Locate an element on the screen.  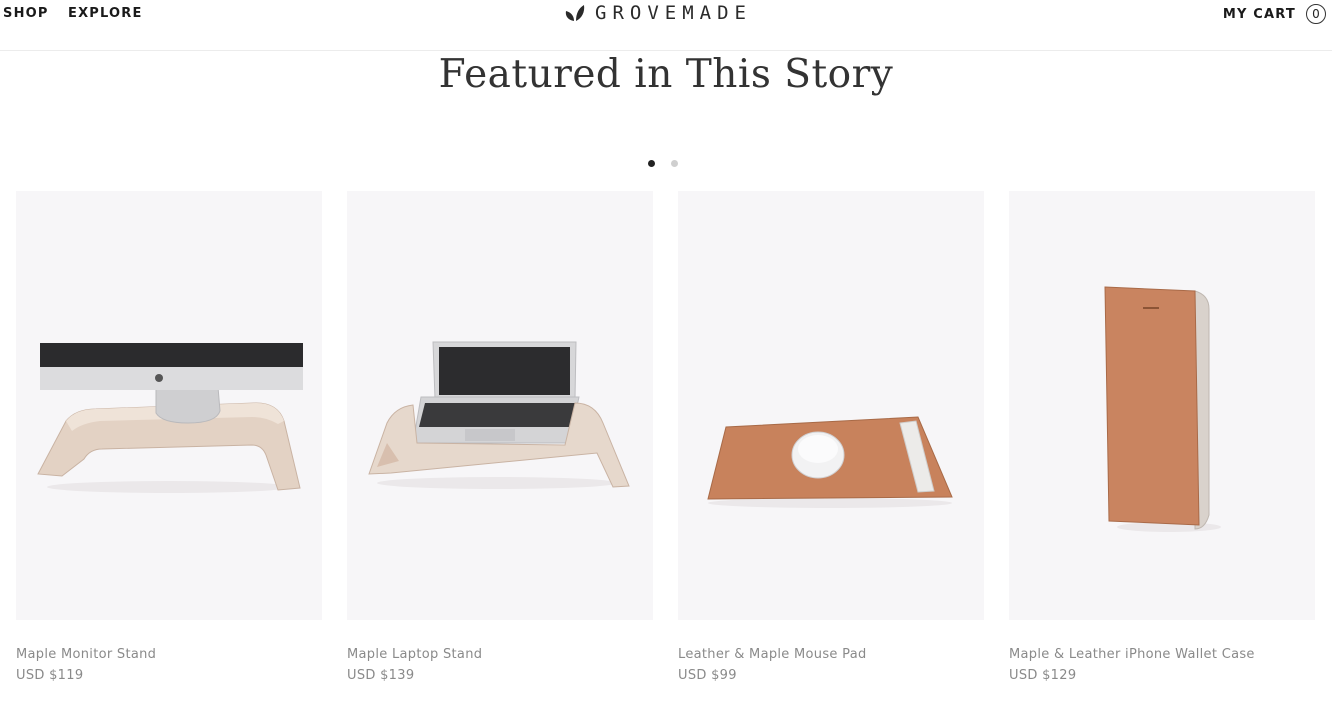
product-image-mouse-pad is located at coordinates (831, 405).